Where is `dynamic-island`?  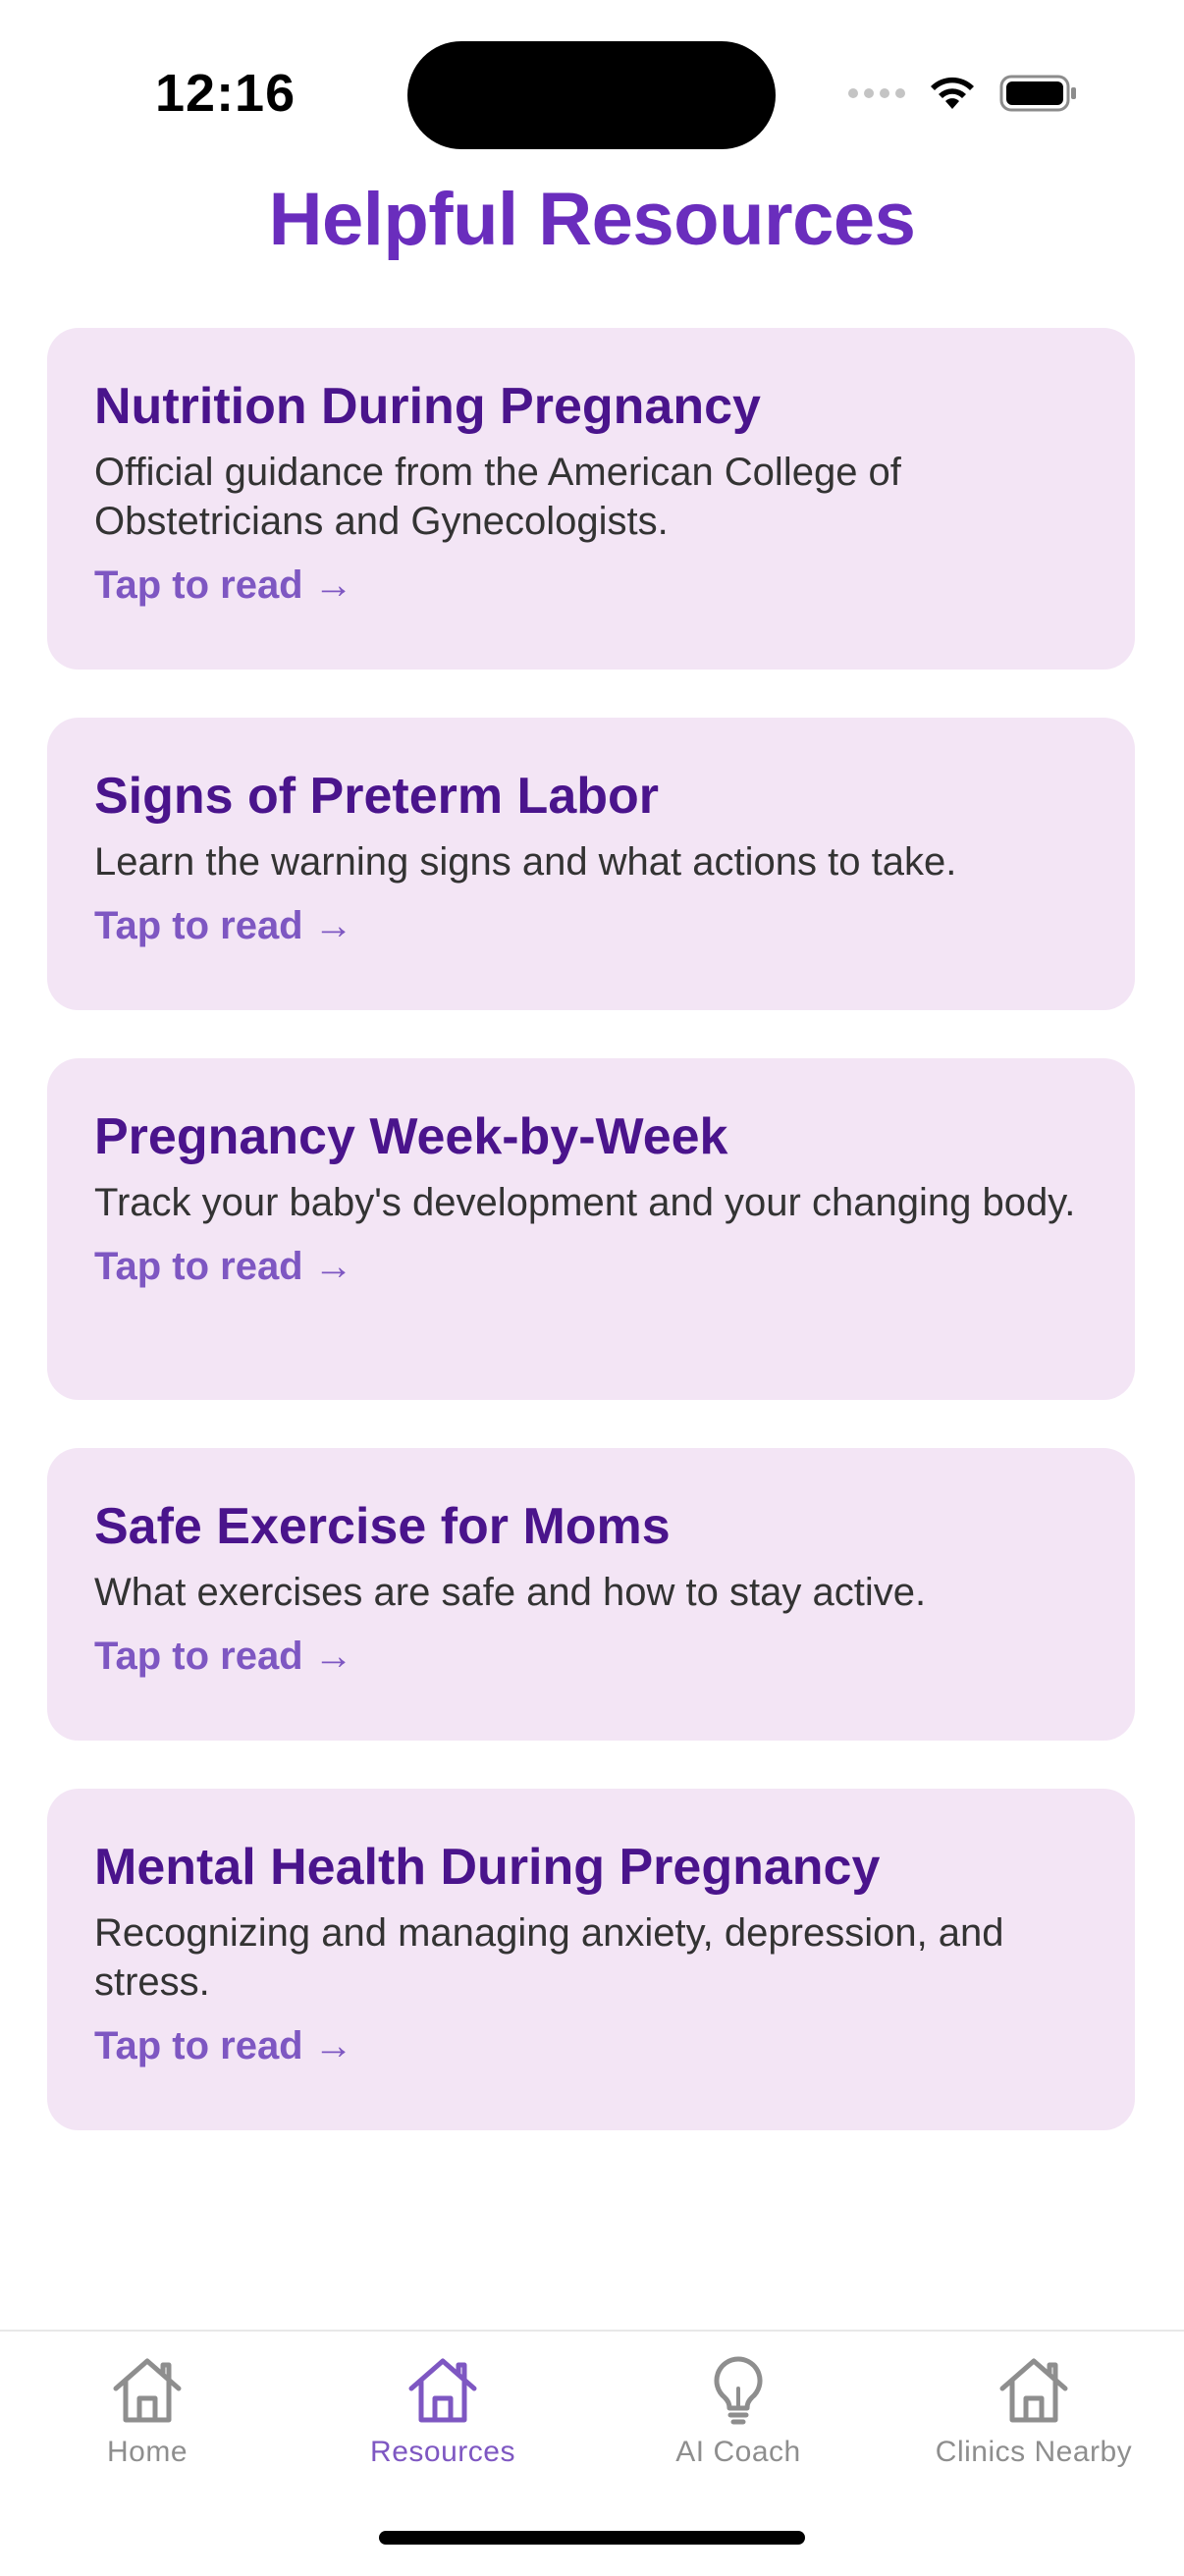
dynamic-island is located at coordinates (591, 95).